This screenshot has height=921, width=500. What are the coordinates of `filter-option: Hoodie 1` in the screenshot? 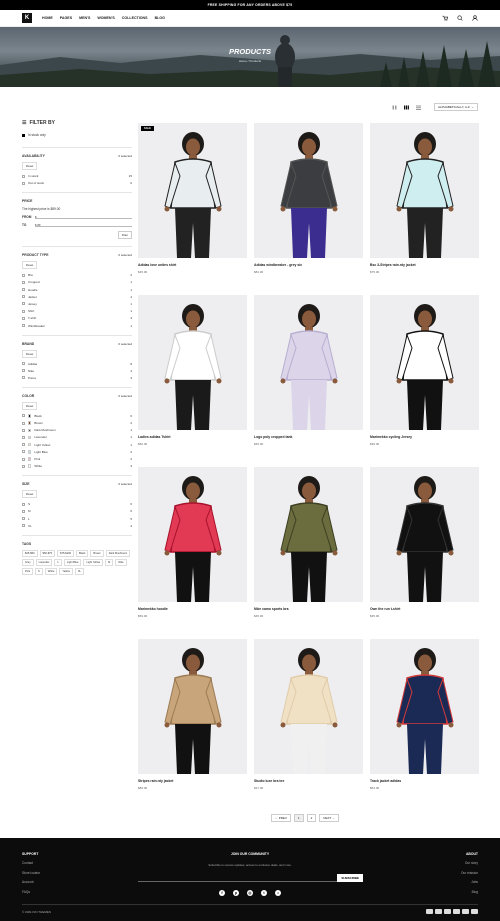 It's located at (77, 290).